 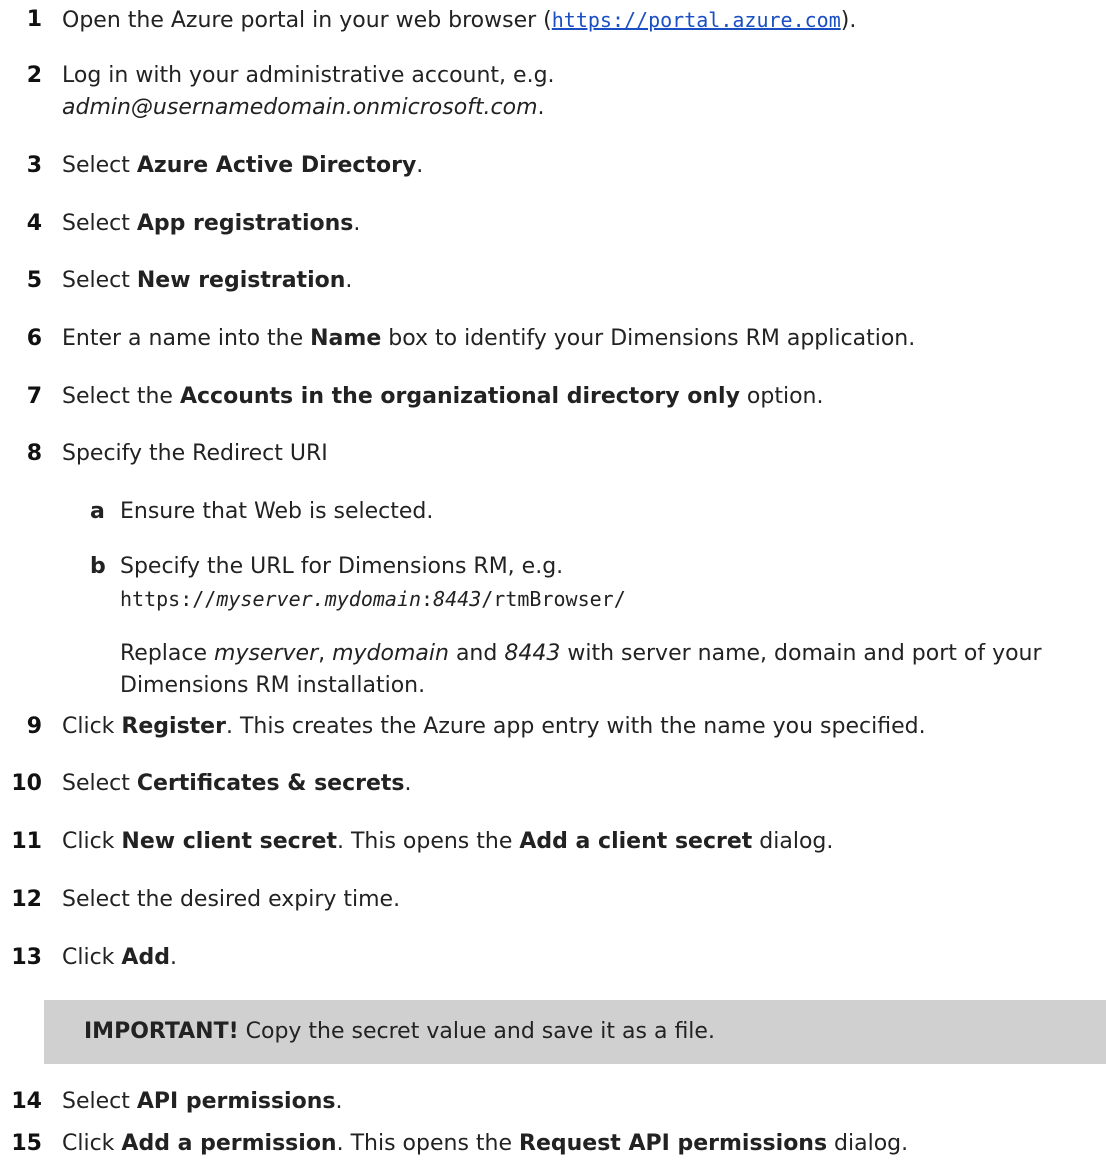 I want to click on replace-part: and, so click(x=476, y=653).